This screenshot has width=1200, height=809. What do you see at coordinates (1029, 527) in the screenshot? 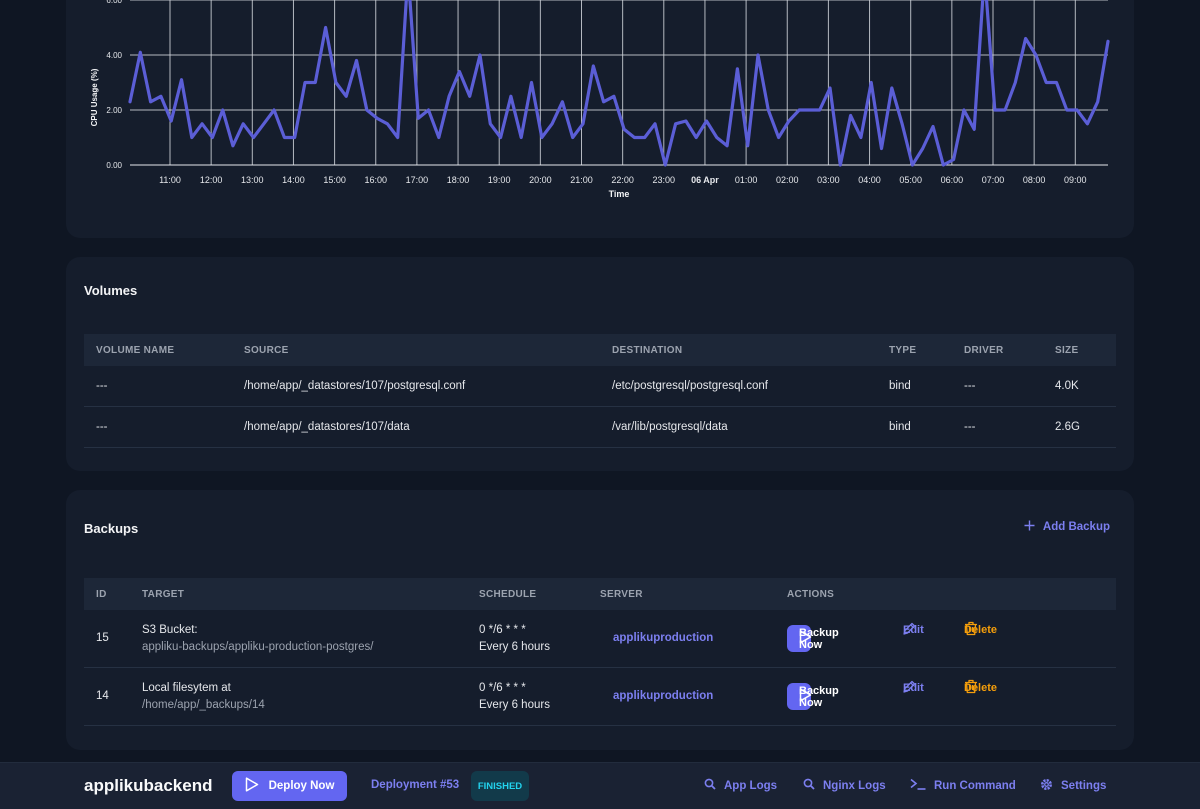
I see `plus-icon` at bounding box center [1029, 527].